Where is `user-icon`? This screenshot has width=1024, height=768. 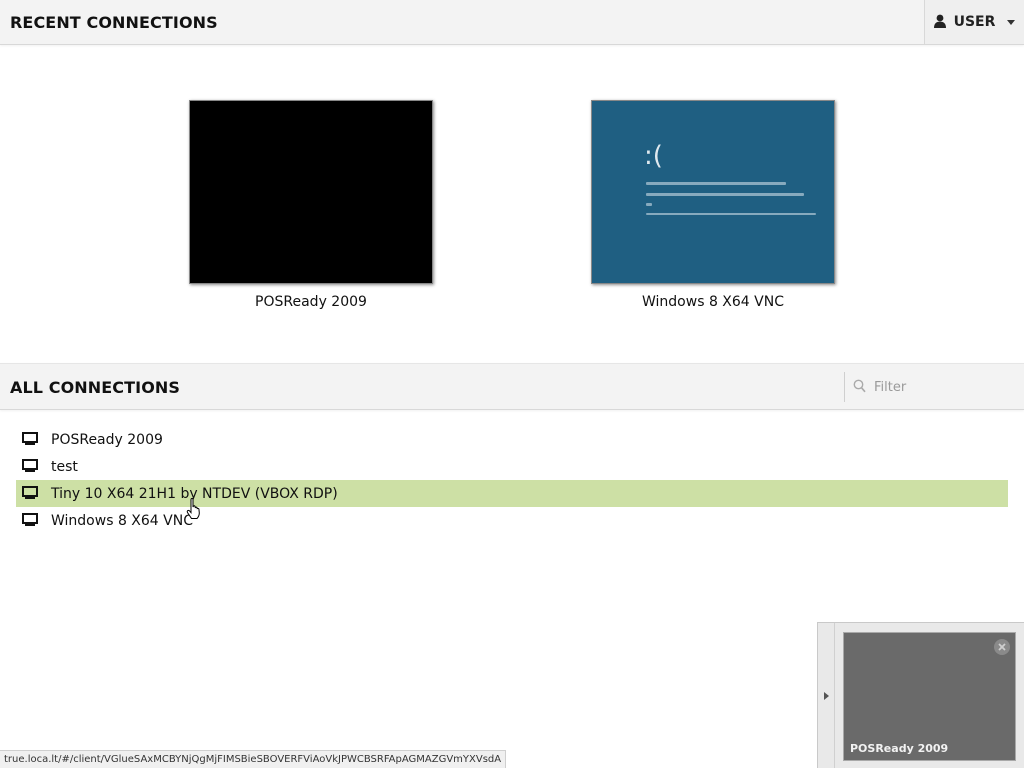
user-icon is located at coordinates (939, 22).